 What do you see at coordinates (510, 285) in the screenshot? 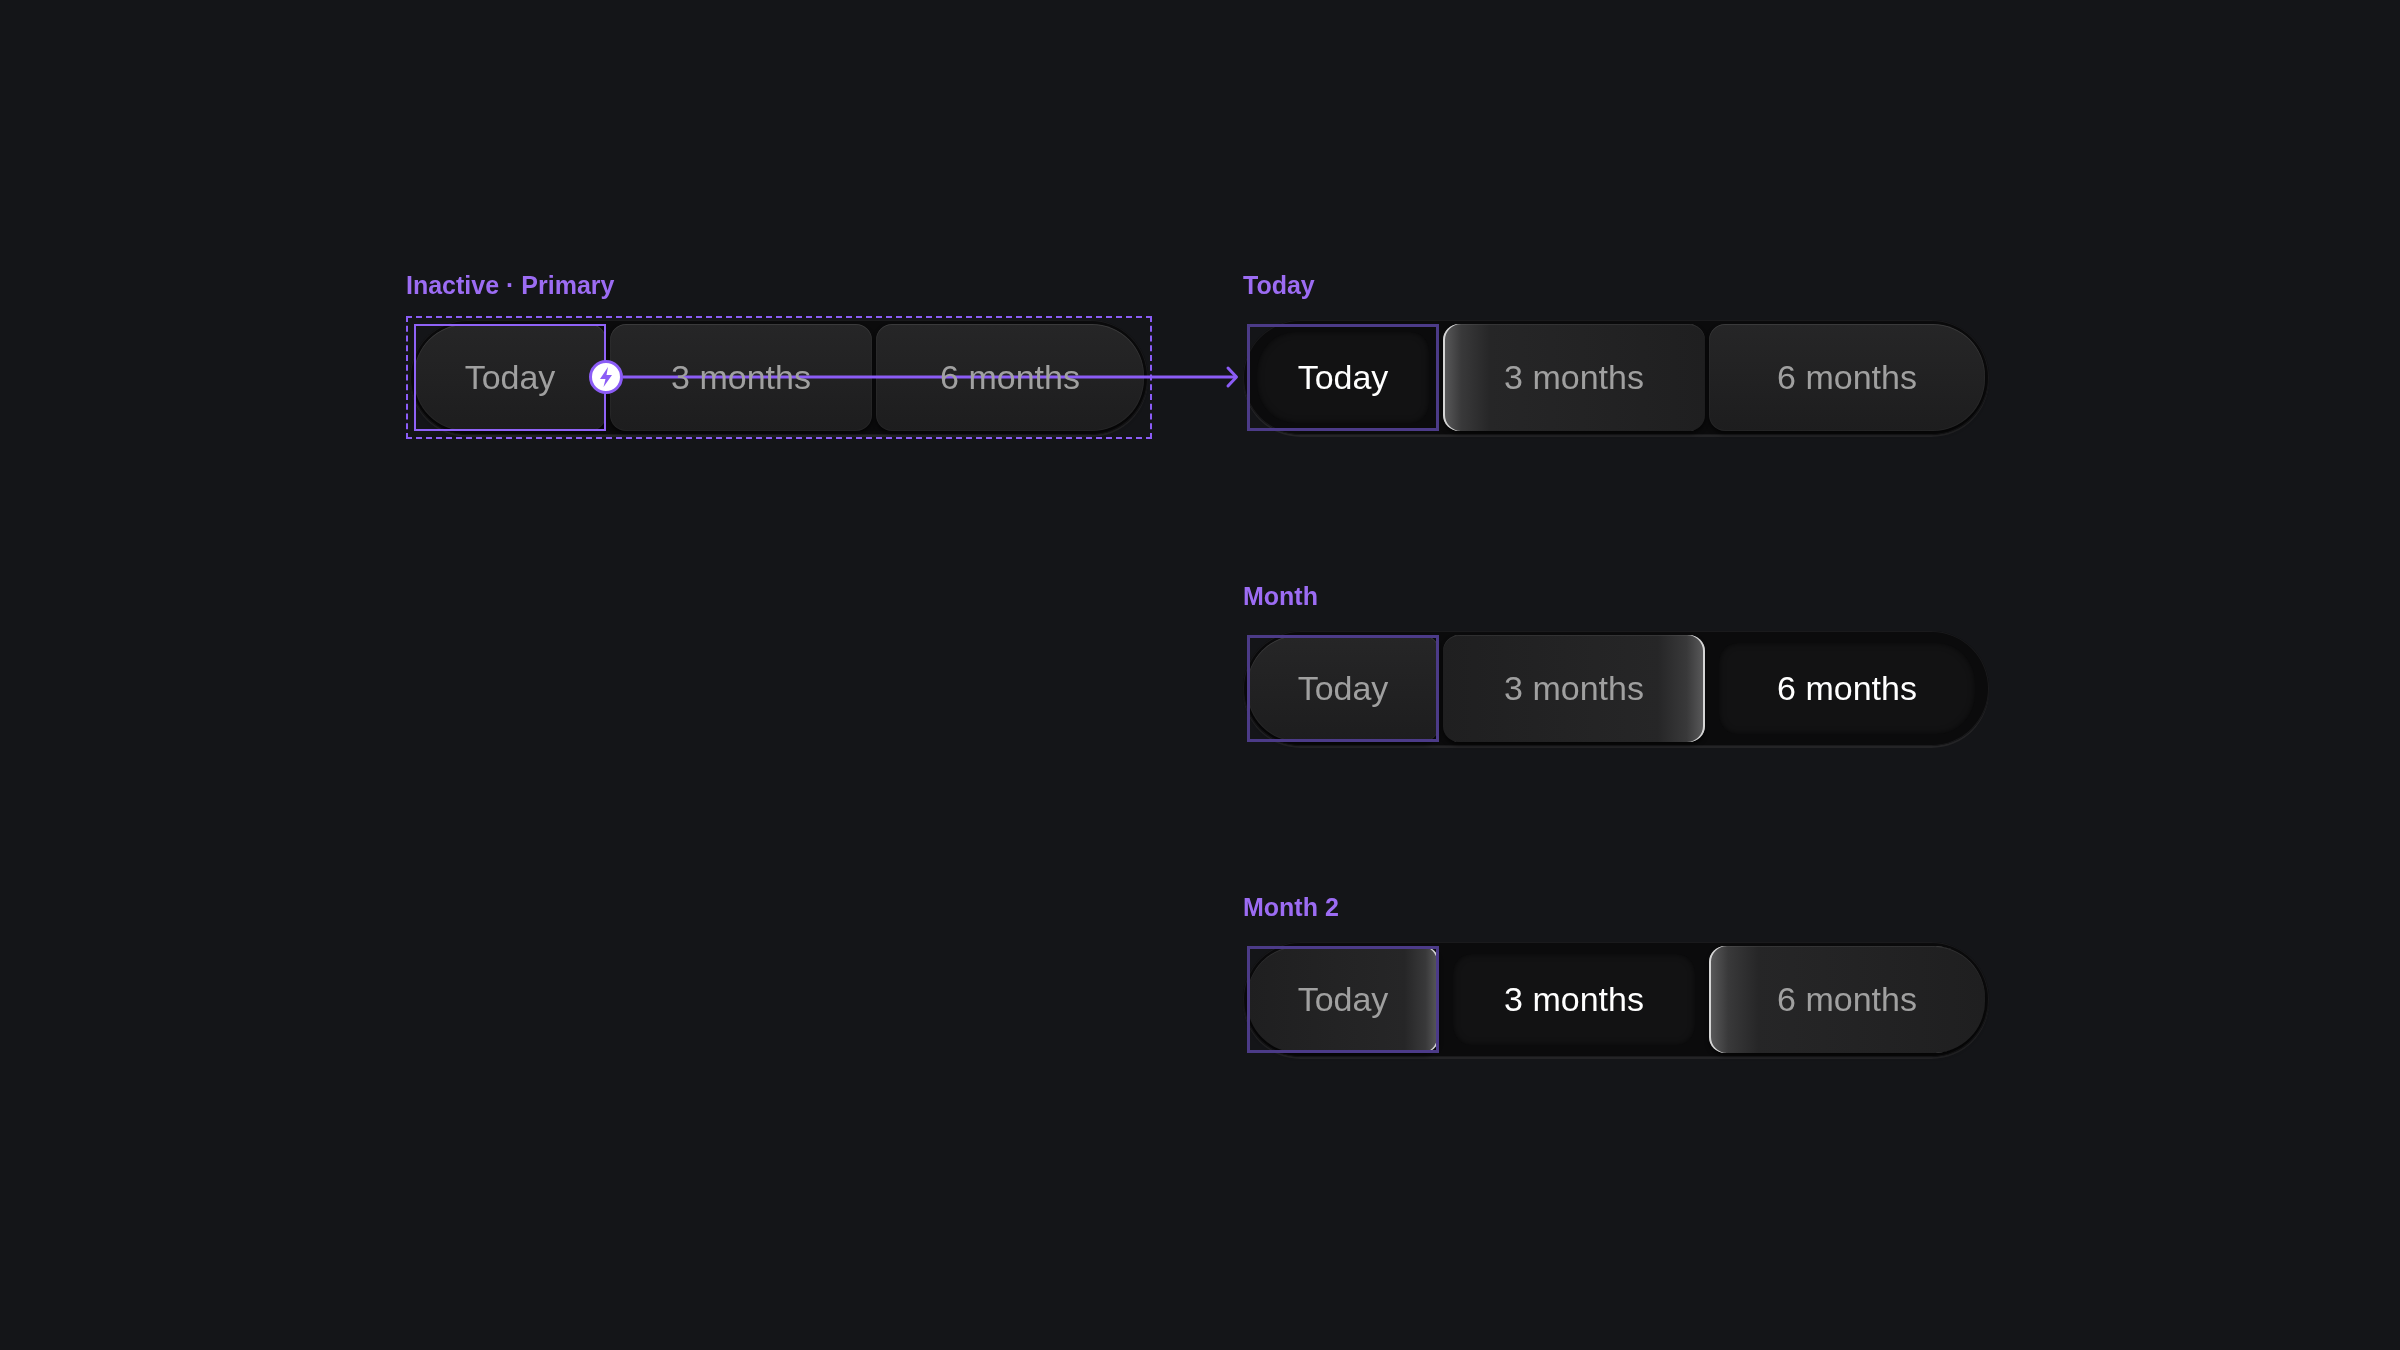
I see `frame-label: Inactive · Primary` at bounding box center [510, 285].